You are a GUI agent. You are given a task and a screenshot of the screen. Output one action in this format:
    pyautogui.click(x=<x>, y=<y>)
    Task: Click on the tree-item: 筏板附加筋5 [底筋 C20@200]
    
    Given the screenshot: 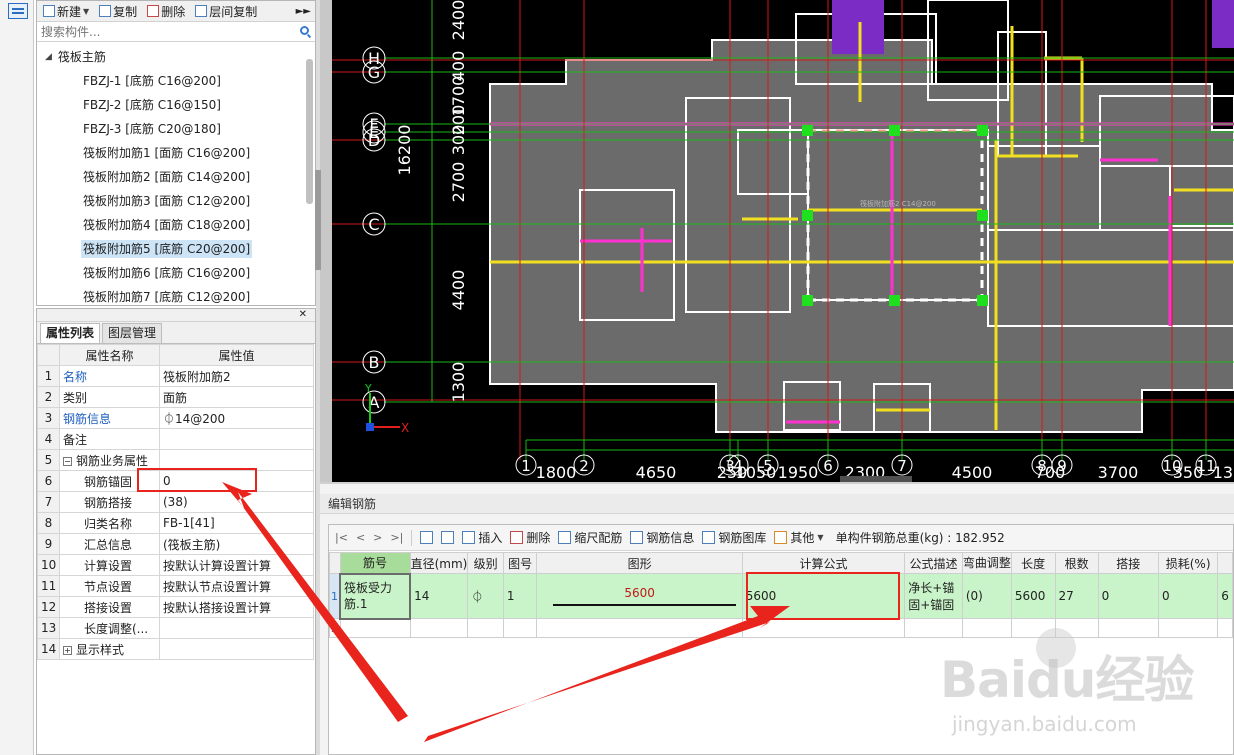 What is the action you would take?
    pyautogui.click(x=170, y=249)
    